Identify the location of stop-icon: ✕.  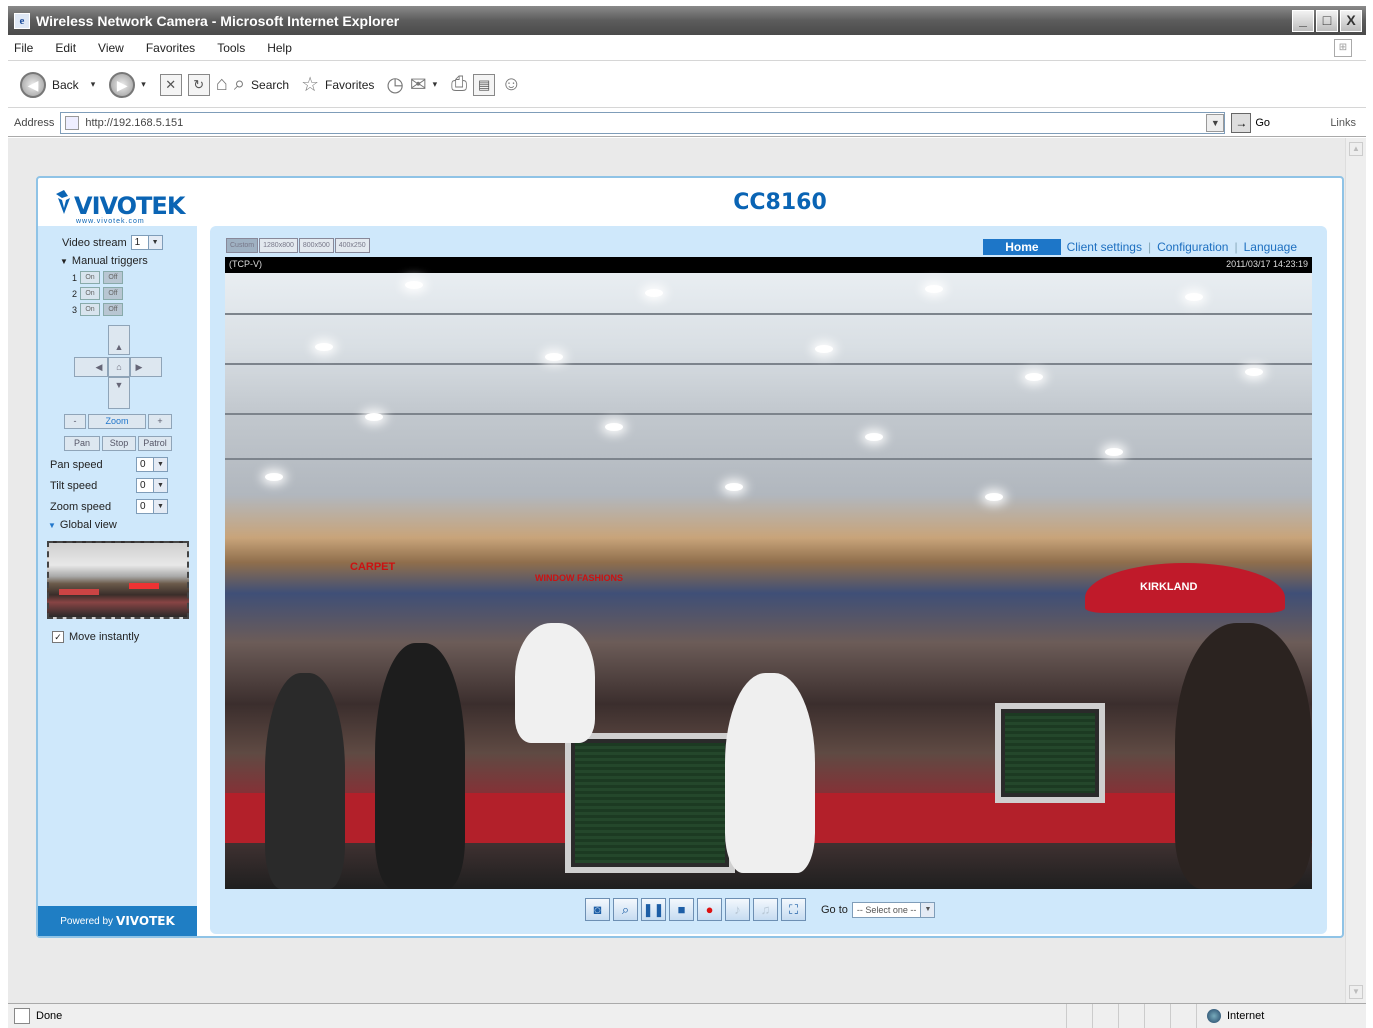
(170, 84).